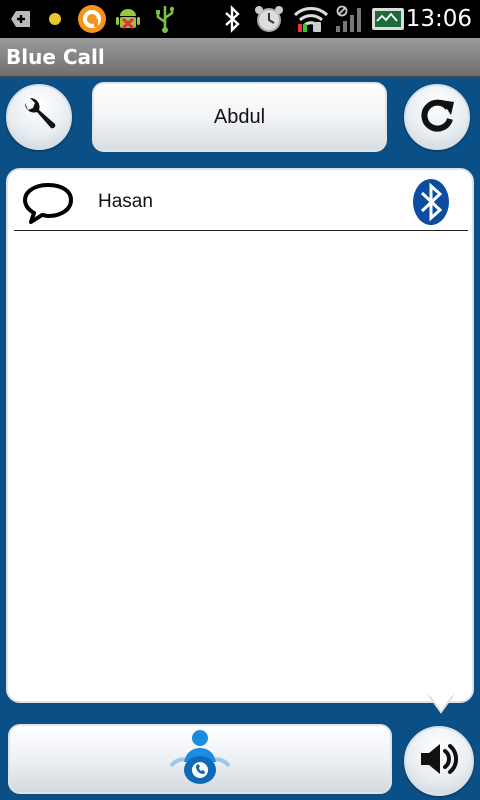 Image resolution: width=480 pixels, height=800 pixels. Describe the element at coordinates (269, 19) in the screenshot. I see `alarm-clock-icon` at that location.